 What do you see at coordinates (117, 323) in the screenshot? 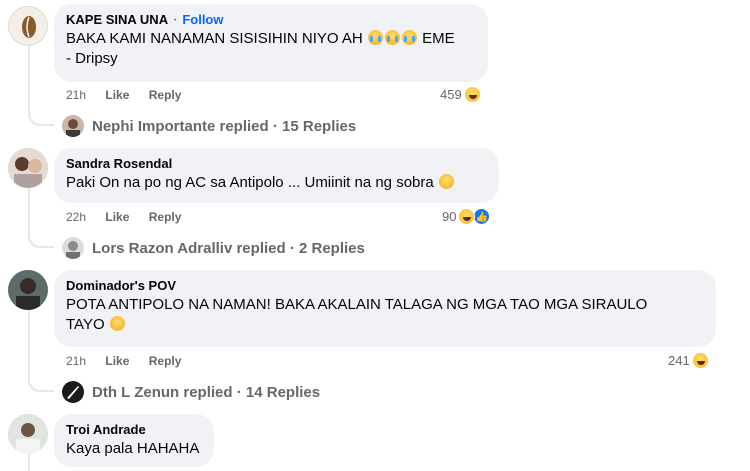
I see `grinning-emoji-icon` at bounding box center [117, 323].